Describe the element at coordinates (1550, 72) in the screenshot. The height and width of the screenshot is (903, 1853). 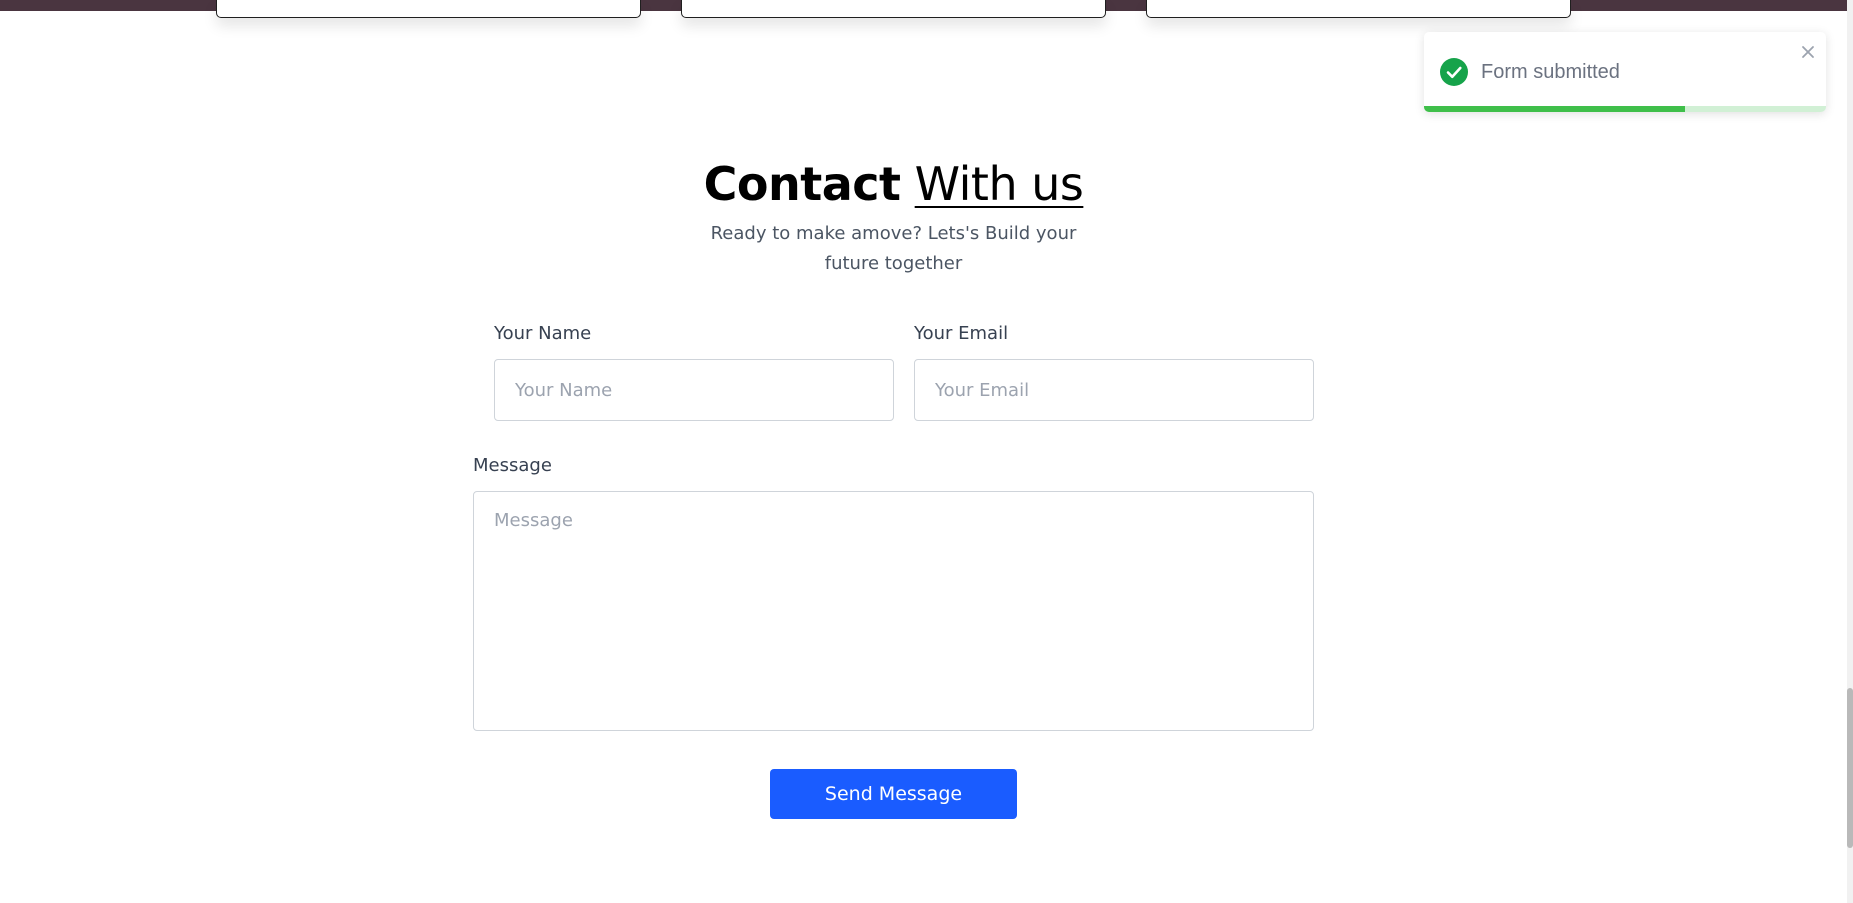
I see `toast-message: Form submitted` at that location.